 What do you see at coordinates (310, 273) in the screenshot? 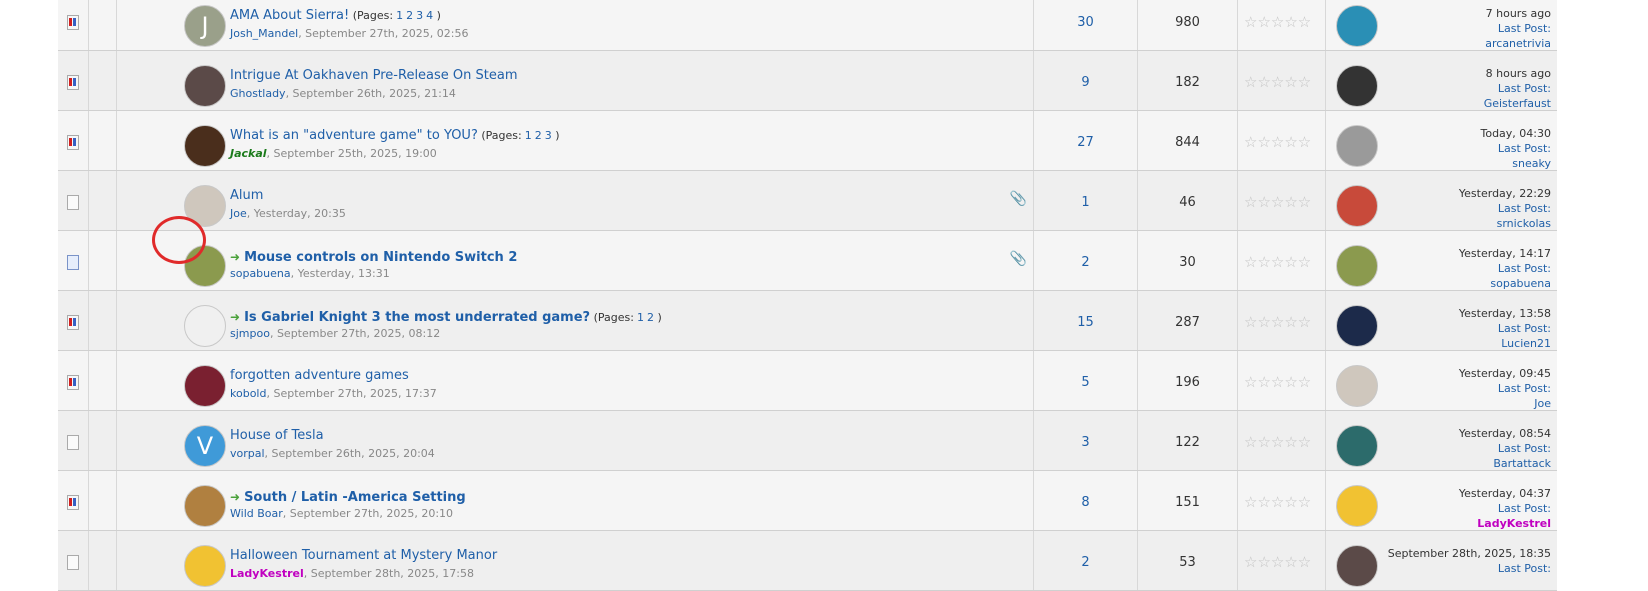
I see `topic-author-line: sopabuena, Yesterday, 13:31` at bounding box center [310, 273].